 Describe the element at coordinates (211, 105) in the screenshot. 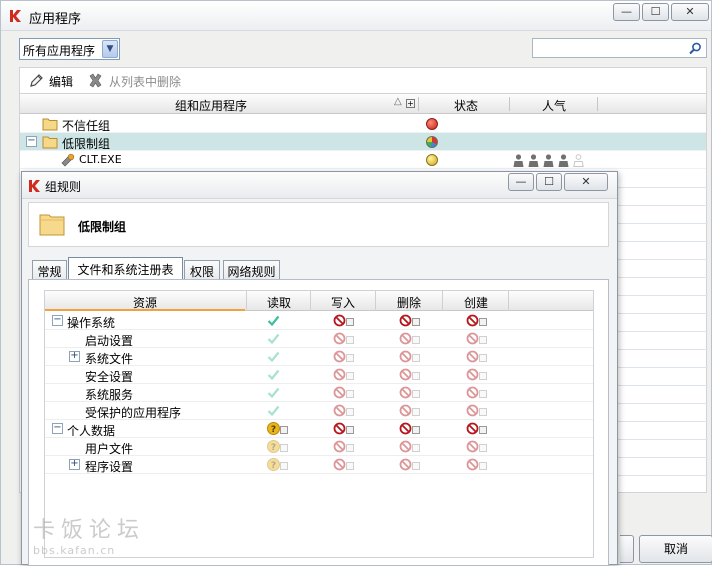

I see `column-group-and-app: 组和应用程序` at that location.